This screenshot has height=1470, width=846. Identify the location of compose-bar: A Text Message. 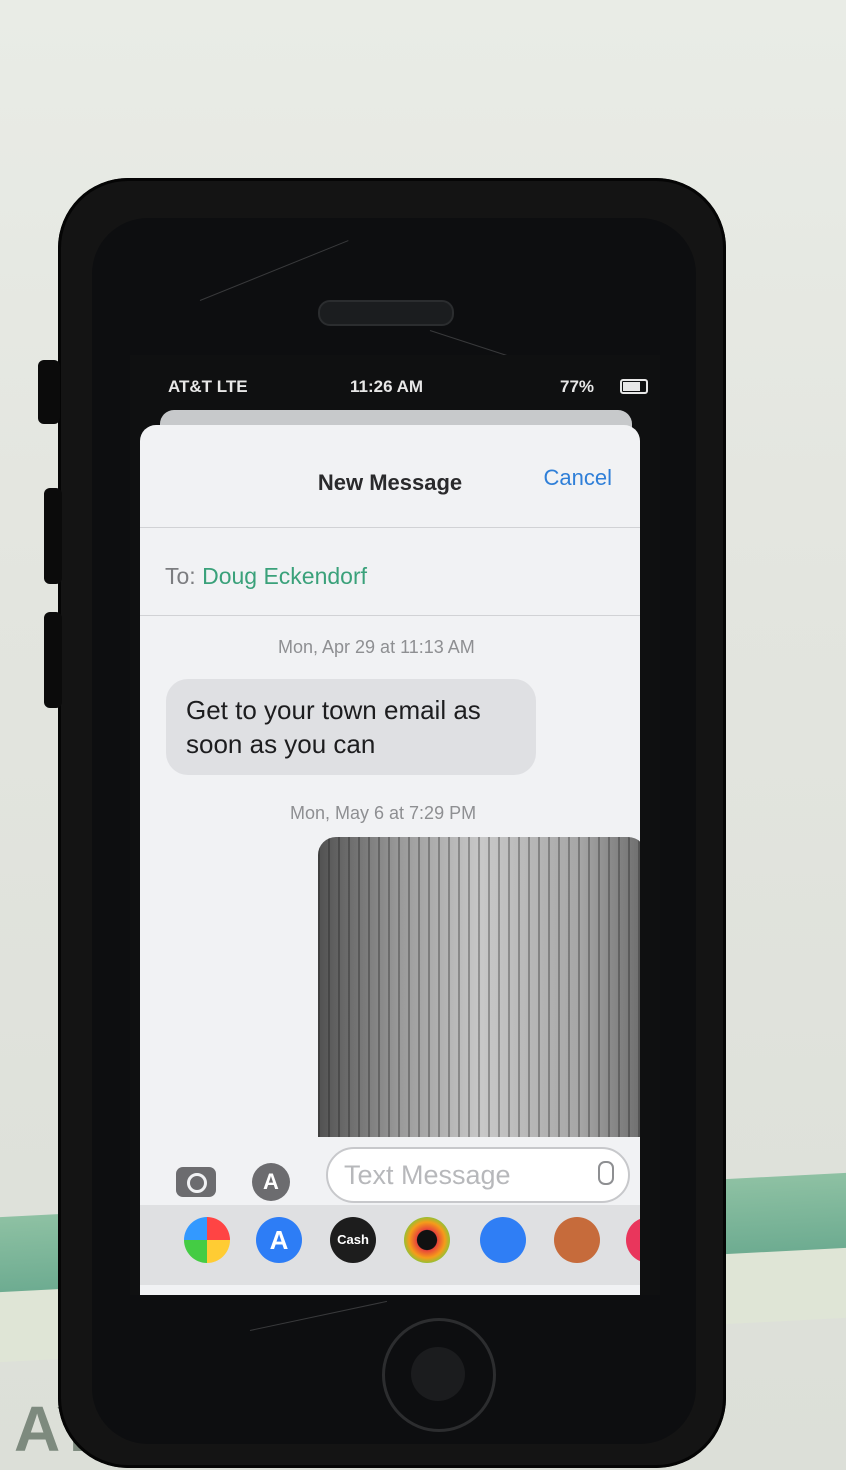
(390, 1172).